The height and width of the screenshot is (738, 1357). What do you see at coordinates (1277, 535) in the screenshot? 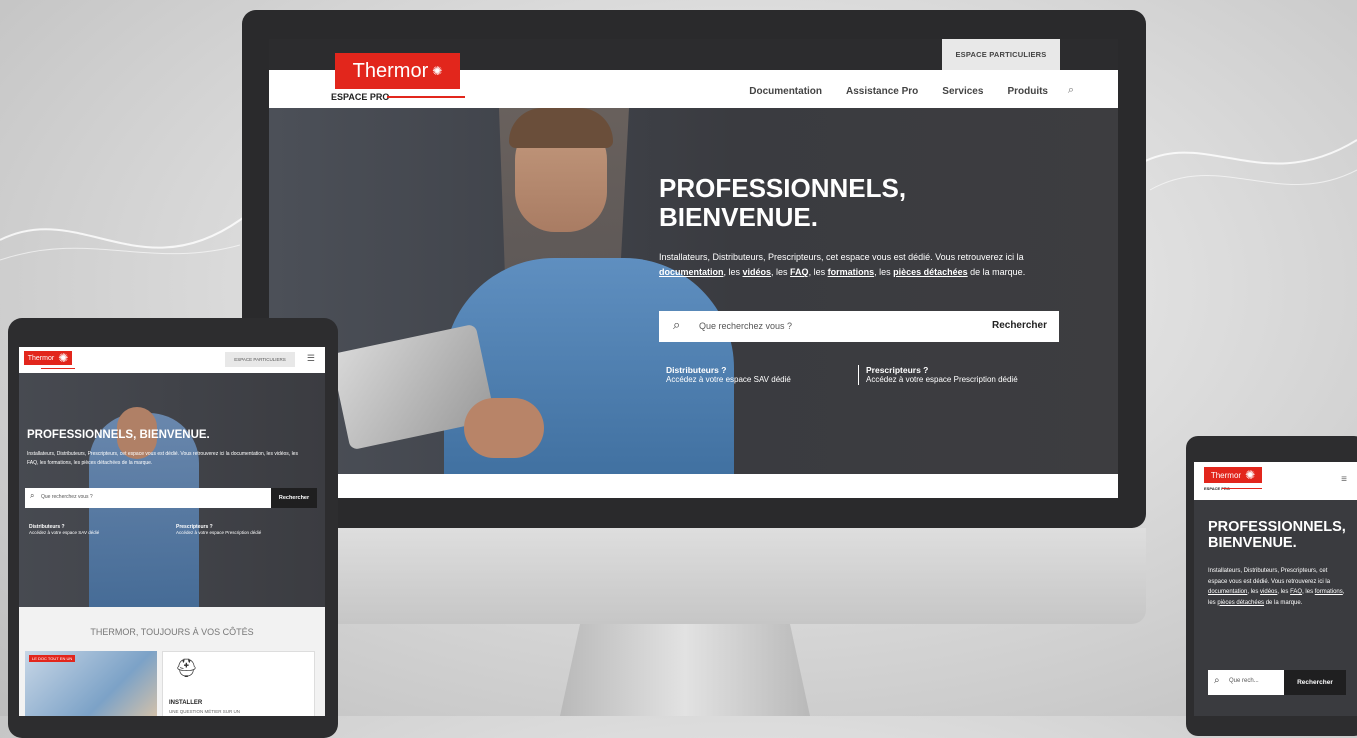
I see `phone-hero-title: PROFESSIONNELS, BIENVENUE.` at bounding box center [1277, 535].